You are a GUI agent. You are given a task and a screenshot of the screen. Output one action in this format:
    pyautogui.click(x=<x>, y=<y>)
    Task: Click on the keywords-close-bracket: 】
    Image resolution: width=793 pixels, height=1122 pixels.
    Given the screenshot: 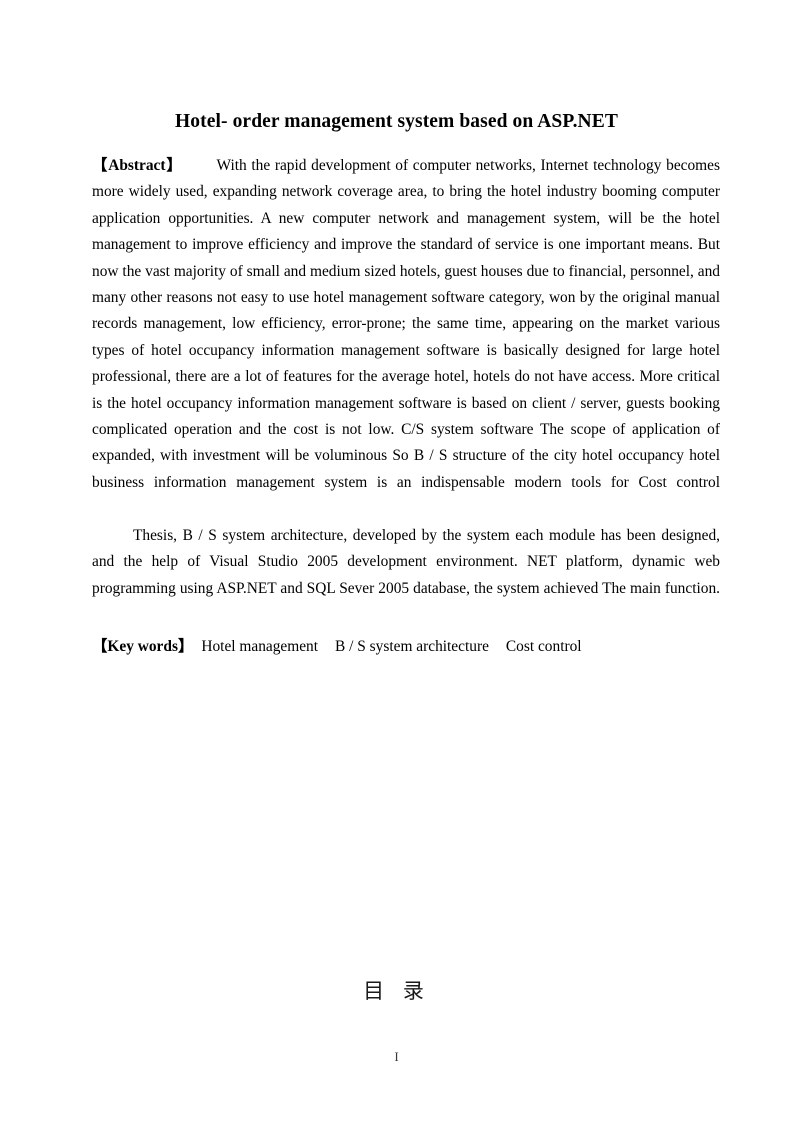 What is the action you would take?
    pyautogui.click(x=185, y=646)
    